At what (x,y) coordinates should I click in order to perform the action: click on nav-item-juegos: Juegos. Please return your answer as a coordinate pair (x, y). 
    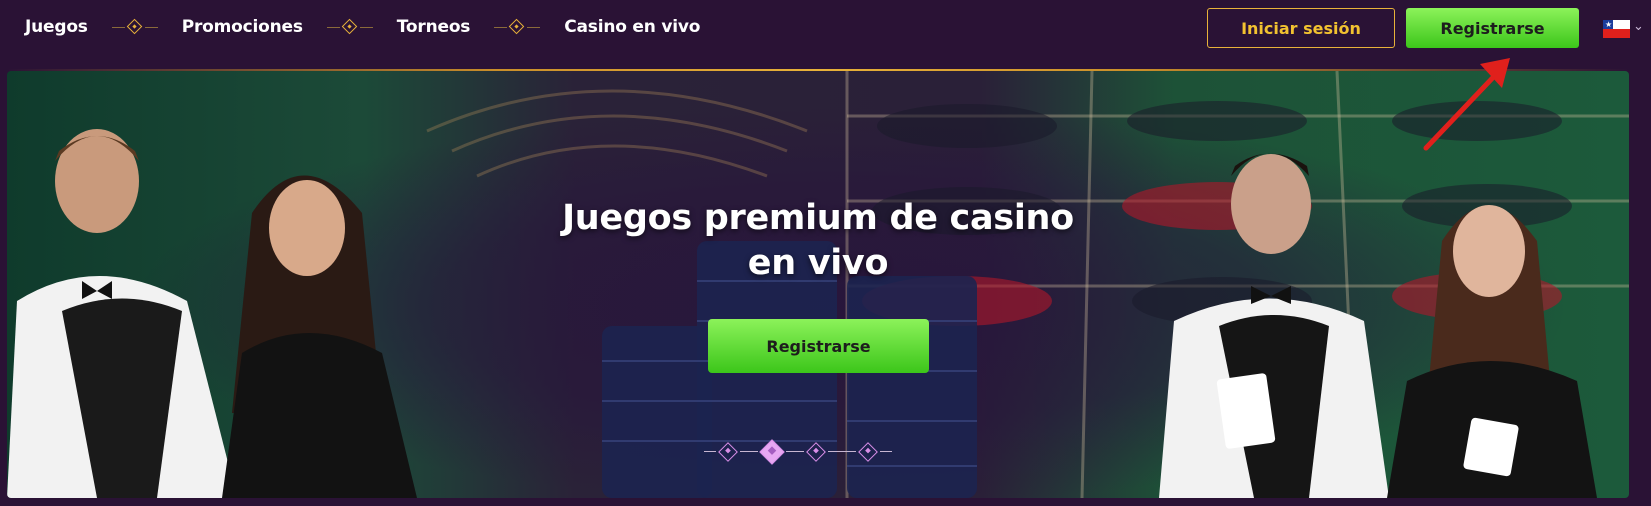
    Looking at the image, I should click on (56, 27).